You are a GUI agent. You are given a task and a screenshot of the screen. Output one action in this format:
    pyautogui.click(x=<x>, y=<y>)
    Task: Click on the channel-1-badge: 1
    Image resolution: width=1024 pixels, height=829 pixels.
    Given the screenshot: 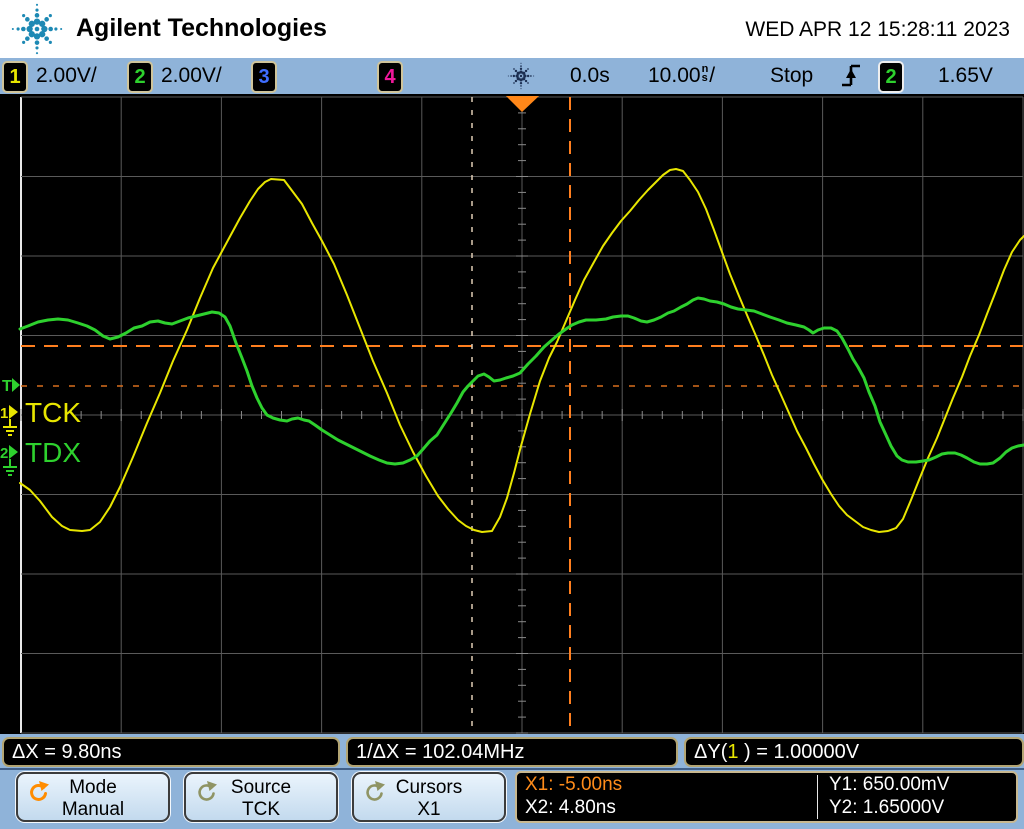 What is the action you would take?
    pyautogui.click(x=15, y=77)
    